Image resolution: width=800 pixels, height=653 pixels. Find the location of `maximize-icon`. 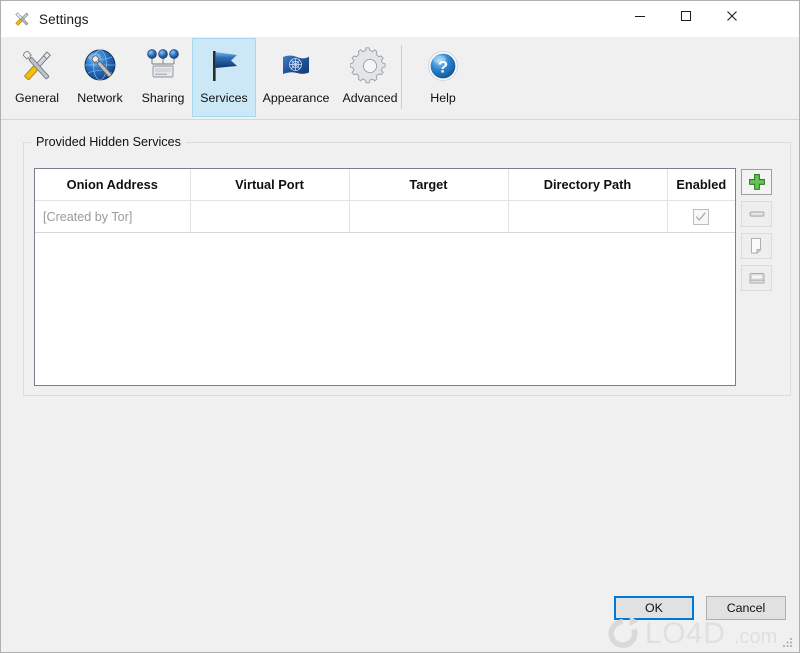

maximize-icon is located at coordinates (686, 16).